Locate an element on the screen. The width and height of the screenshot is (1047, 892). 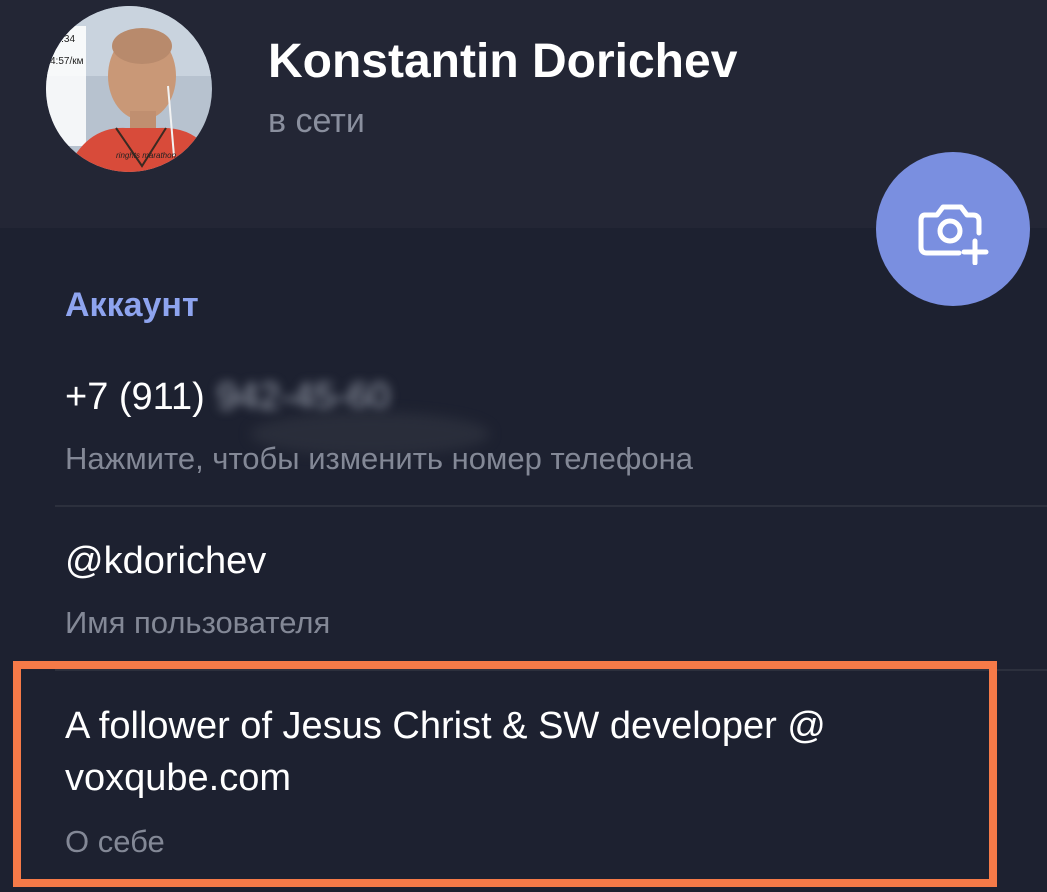
camera-add-icon is located at coordinates (953, 234).